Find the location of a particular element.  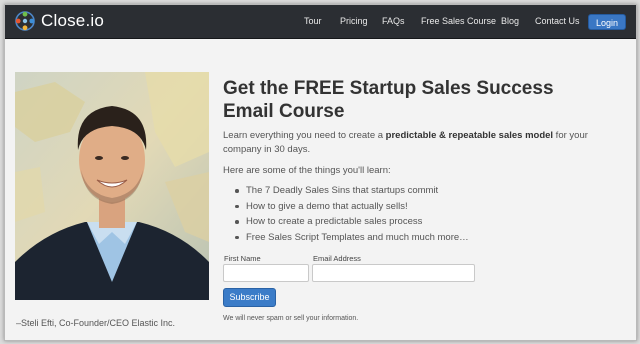

nav-pricing: Pricing is located at coordinates (354, 21).